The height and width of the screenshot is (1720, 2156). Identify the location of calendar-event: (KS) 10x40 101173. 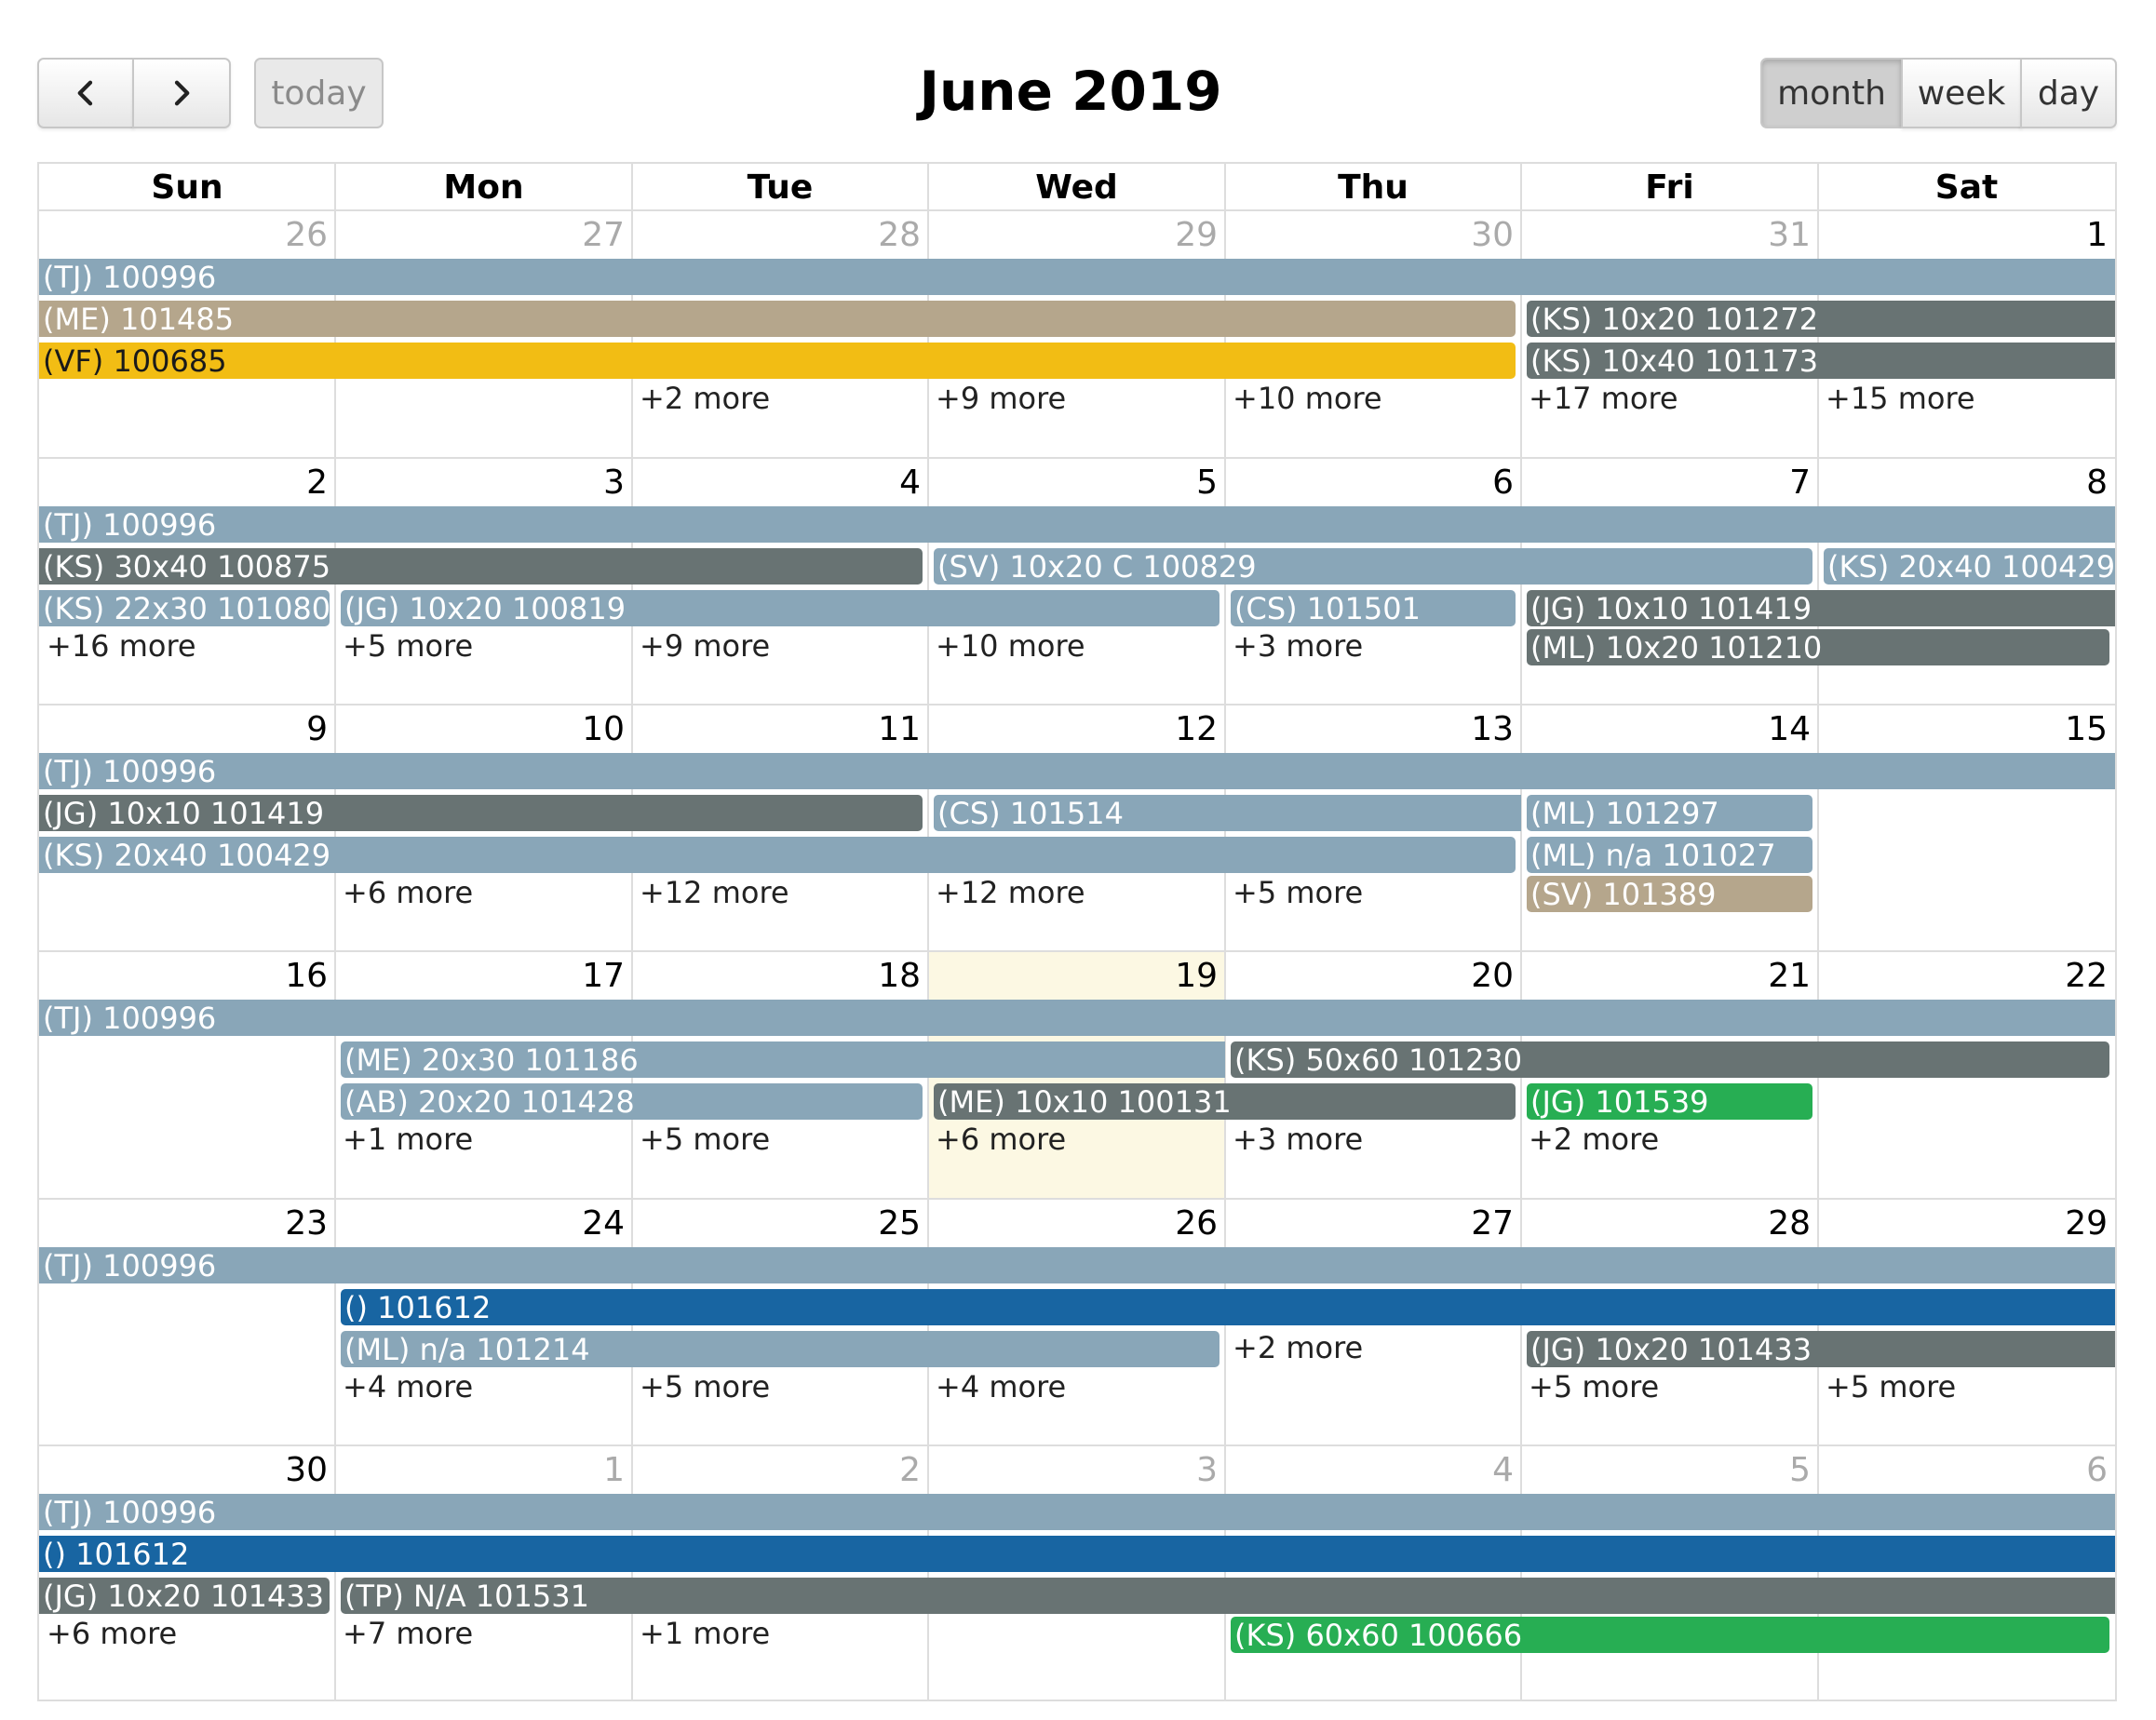
(1821, 361).